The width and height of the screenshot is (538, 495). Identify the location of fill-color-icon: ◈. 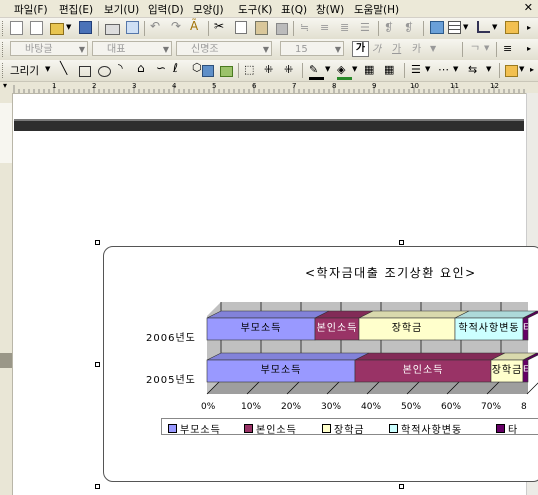
(344, 71).